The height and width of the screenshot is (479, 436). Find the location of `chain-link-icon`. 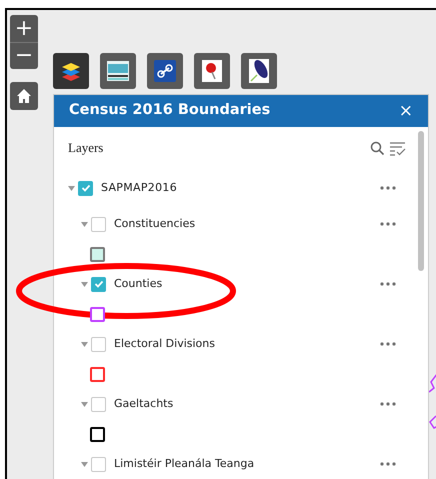

chain-link-icon is located at coordinates (165, 71).